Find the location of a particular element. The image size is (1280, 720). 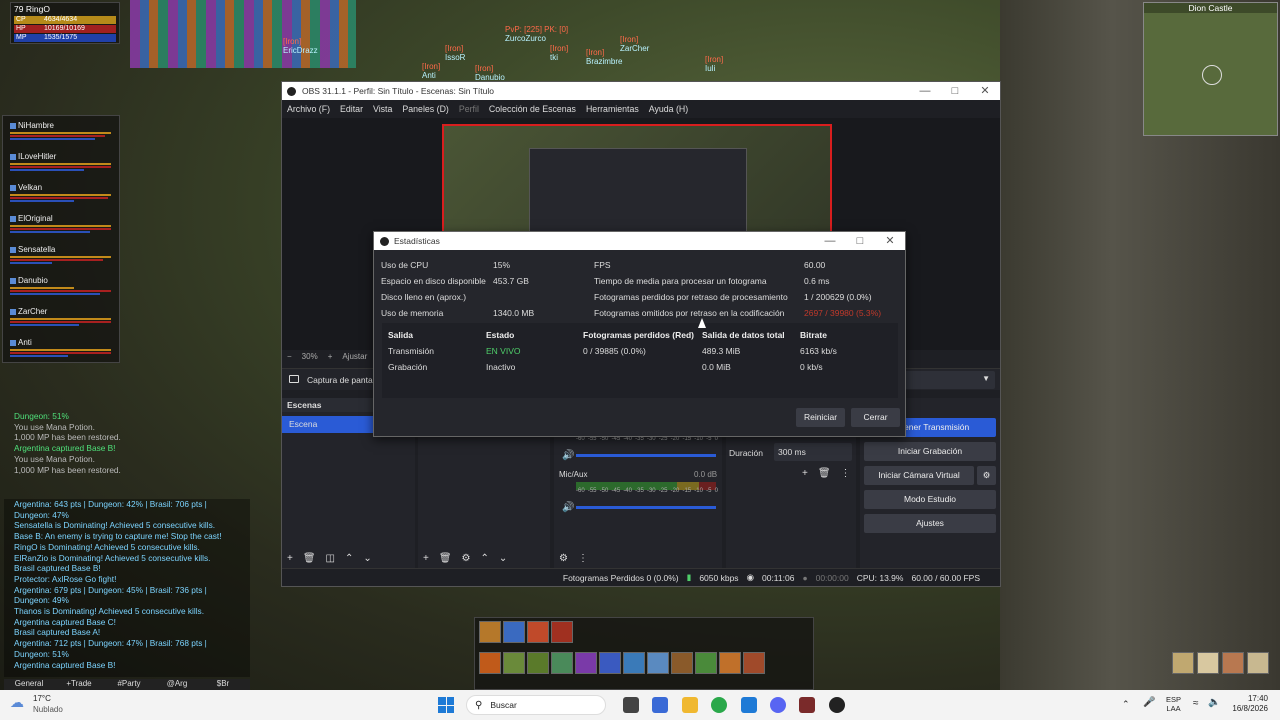

start-recording-button: Iniciar Grabación is located at coordinates (930, 451).